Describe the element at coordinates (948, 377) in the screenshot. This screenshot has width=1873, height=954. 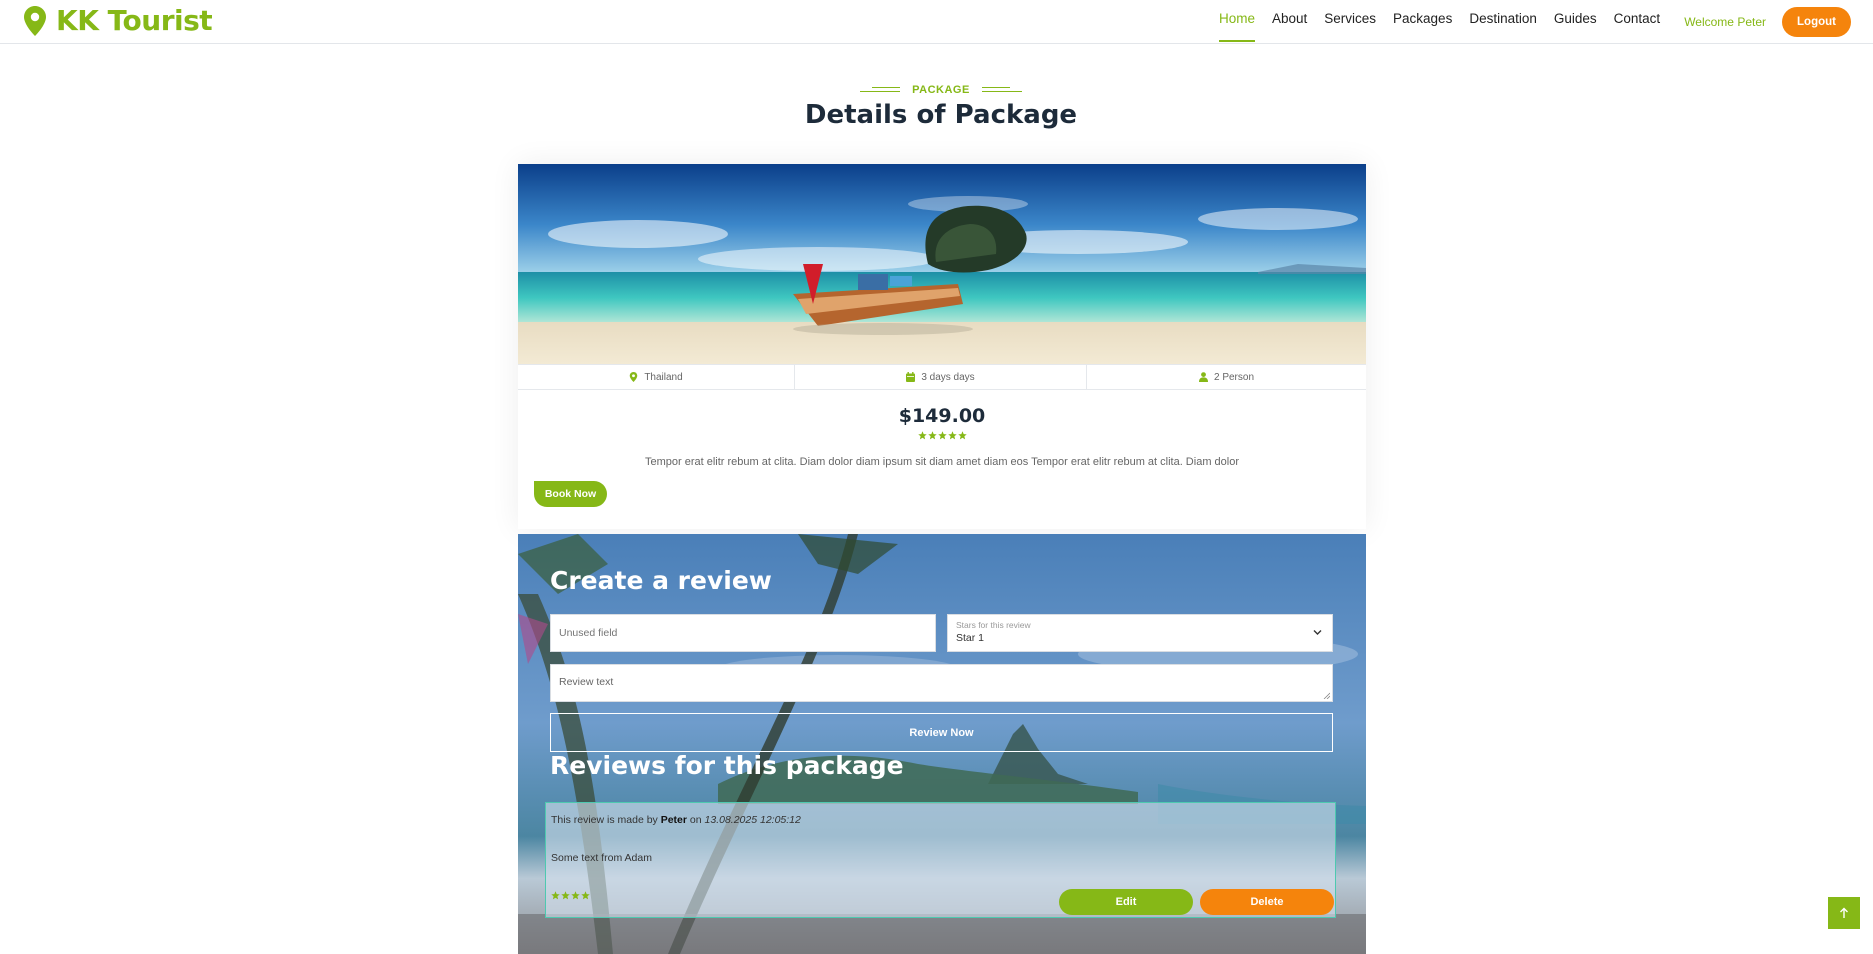
I see `duration-text: 3 days days` at that location.